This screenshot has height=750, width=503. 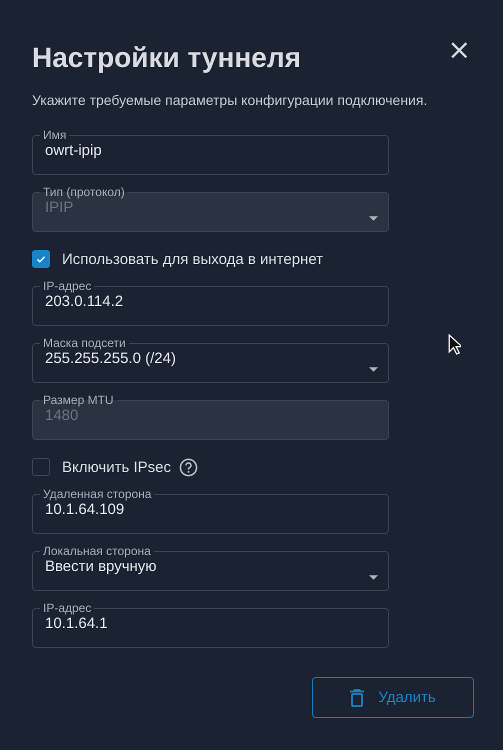 What do you see at coordinates (210, 151) in the screenshot?
I see `input-field: Имя owrt-ipip` at bounding box center [210, 151].